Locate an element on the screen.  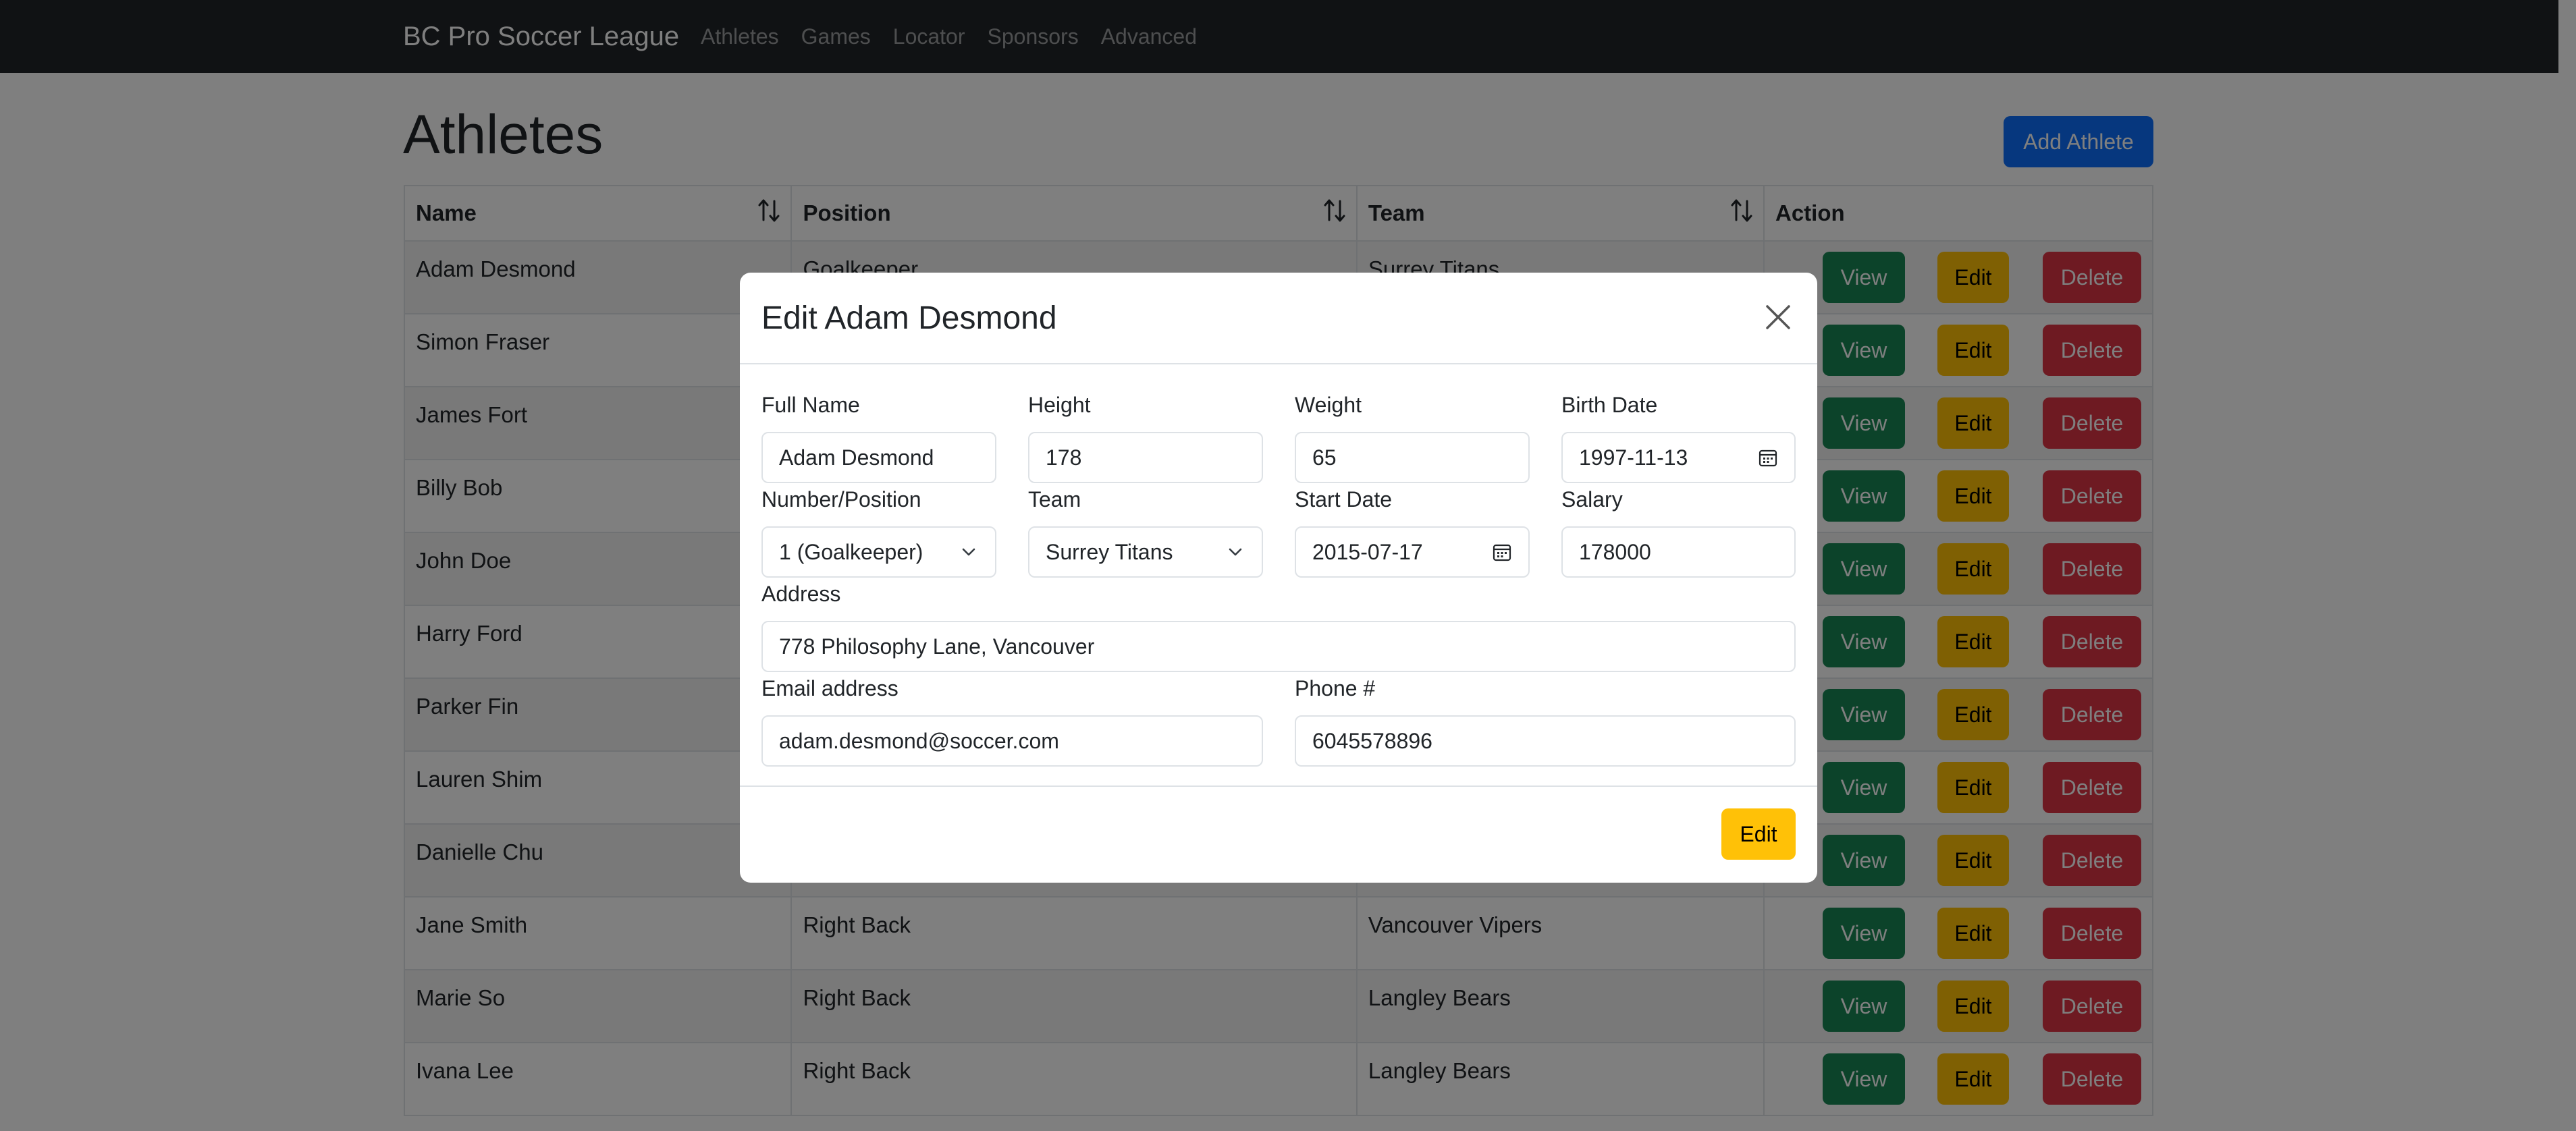
start-date-label: Start Date is located at coordinates (1344, 499).